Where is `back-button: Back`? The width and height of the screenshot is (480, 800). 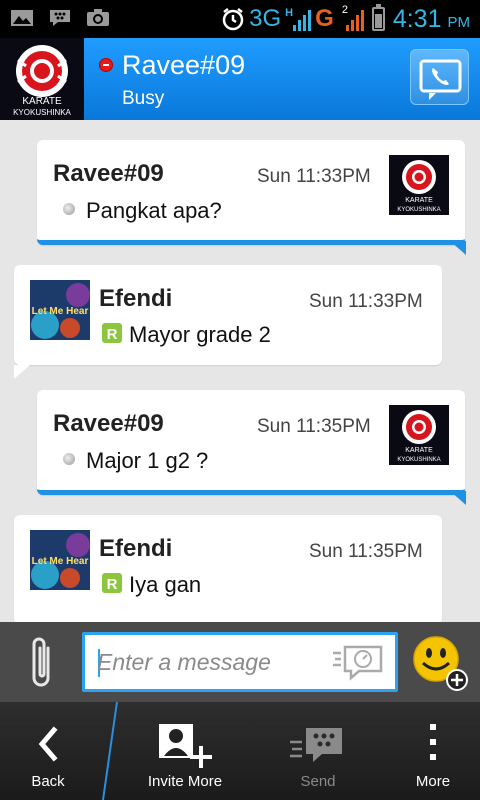 back-button: Back is located at coordinates (48, 751).